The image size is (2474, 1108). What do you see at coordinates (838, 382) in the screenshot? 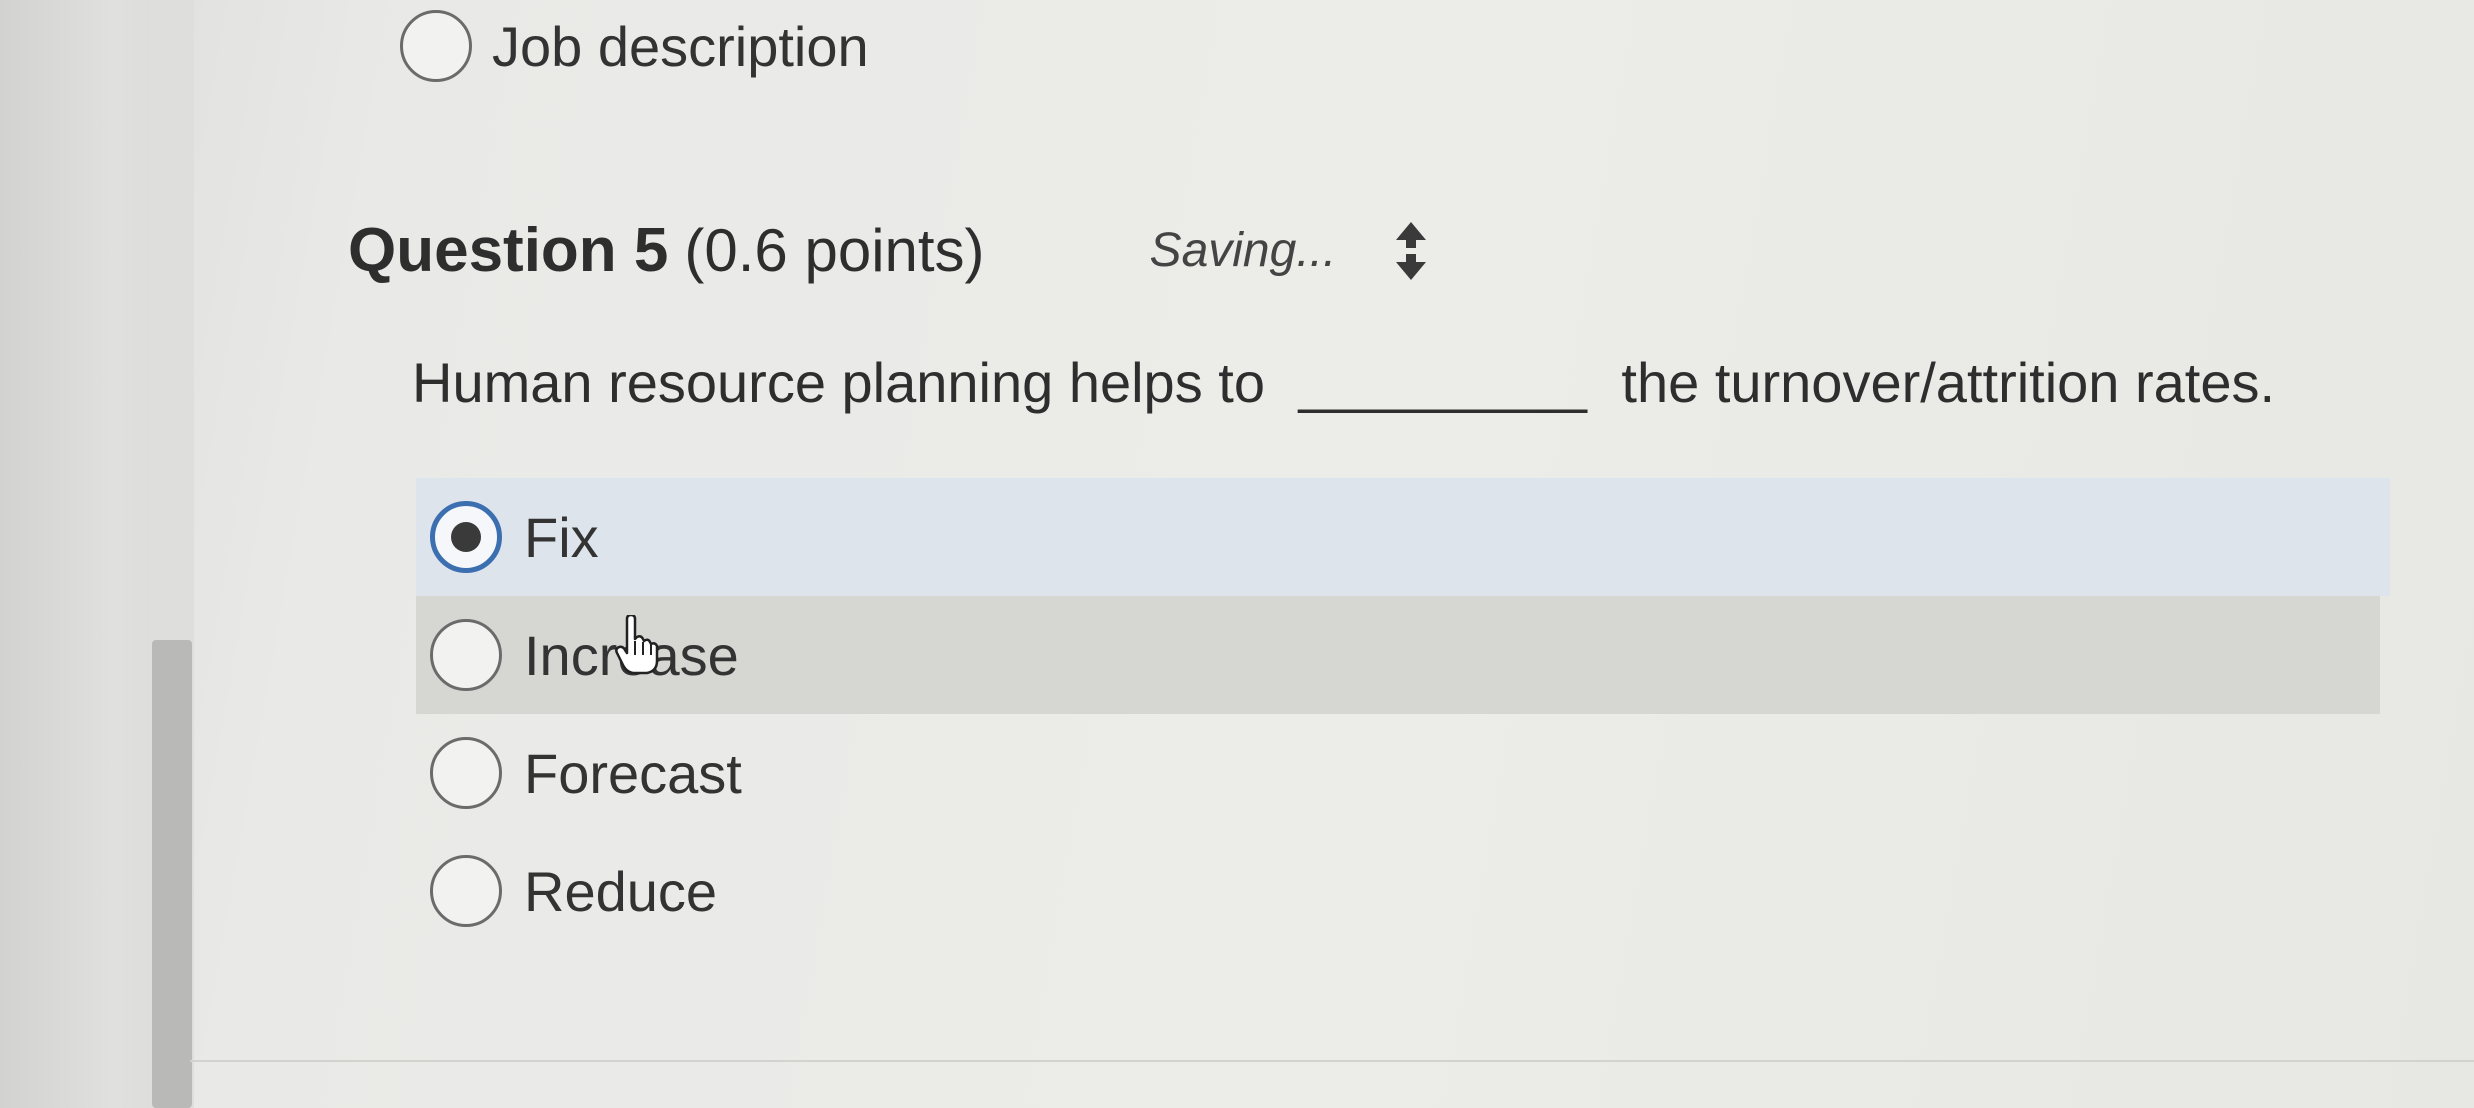
I see `prompt-text-before: Human resource planning helps to` at bounding box center [838, 382].